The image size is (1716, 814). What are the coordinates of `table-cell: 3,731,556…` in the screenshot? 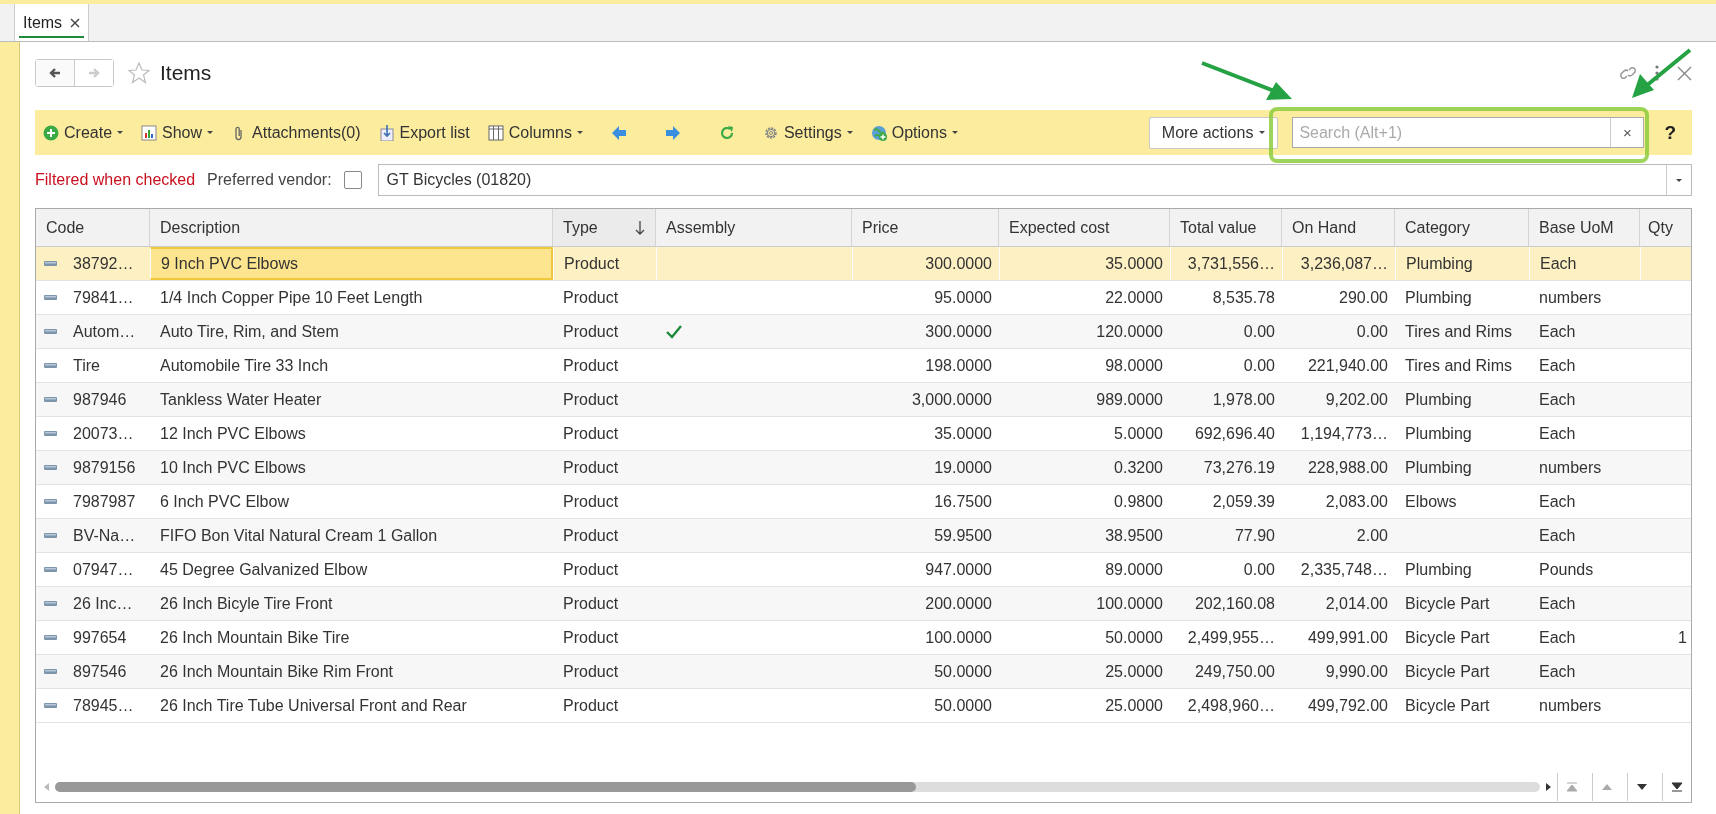 It's located at (1231, 263).